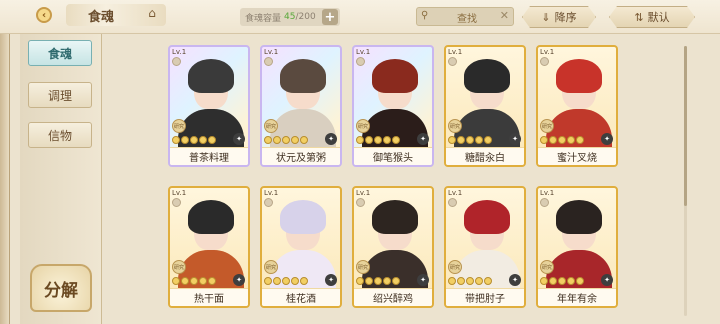 Image resolution: width=720 pixels, height=324 pixels. I want to click on header-bar: ‹ 食魂 ⌂ 食魂容量 45 /200 + ⚲ 查找 ✕ ⇓ 降序 ⇅ 默认, so click(360, 17).